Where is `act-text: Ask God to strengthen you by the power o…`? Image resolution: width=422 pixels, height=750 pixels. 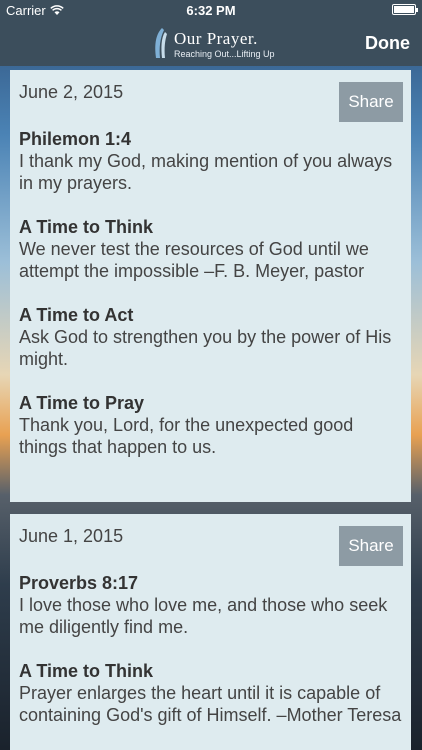
act-text: Ask God to strengthen you by the power o… is located at coordinates (205, 348).